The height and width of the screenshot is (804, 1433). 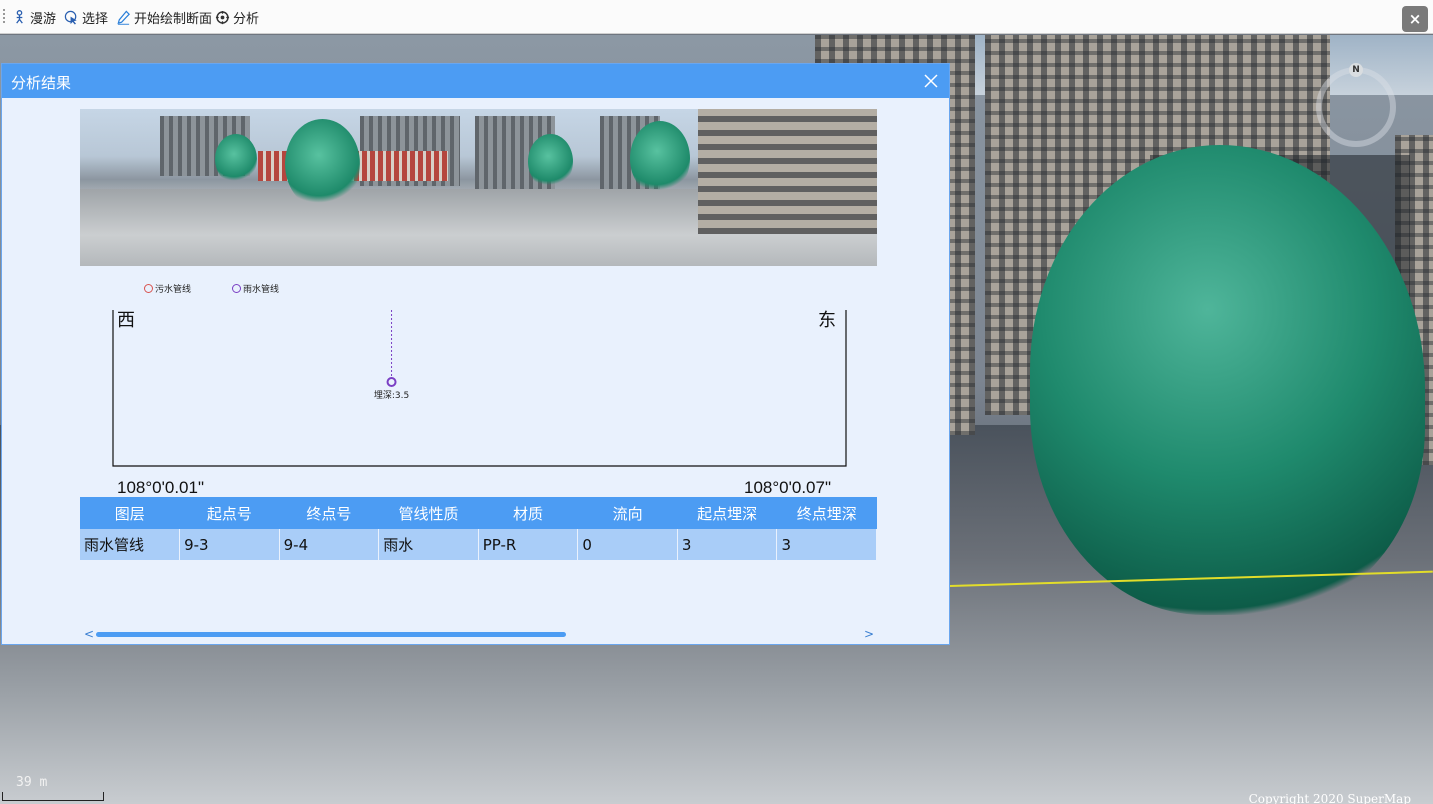 What do you see at coordinates (827, 320) in the screenshot?
I see `east-label: 东` at bounding box center [827, 320].